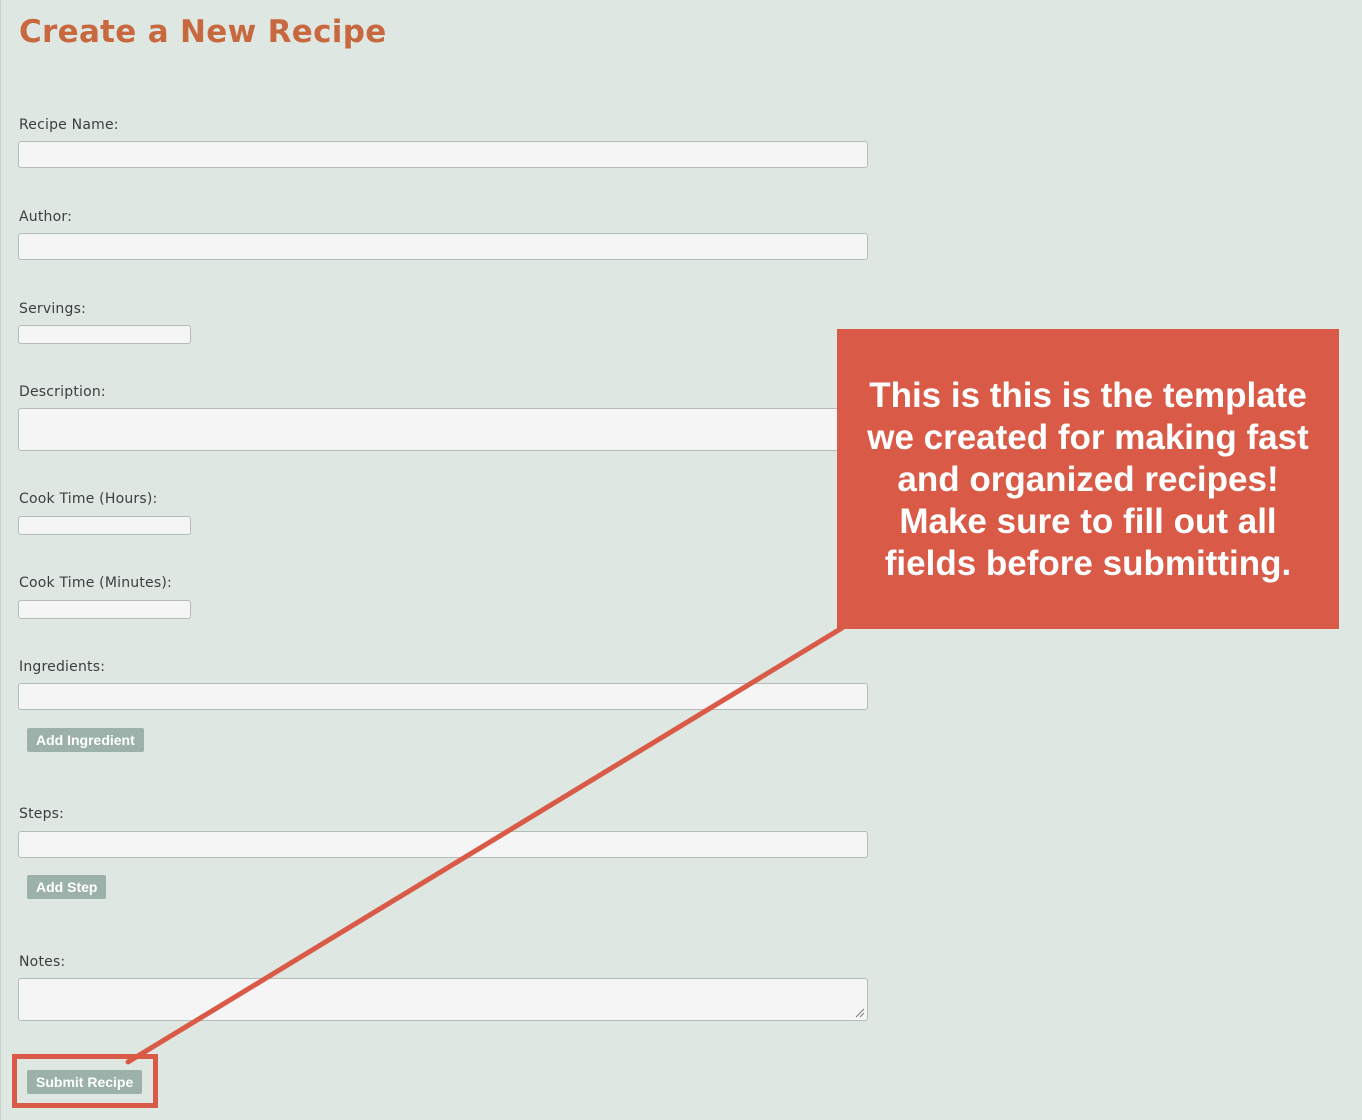 The image size is (1362, 1120). What do you see at coordinates (203, 32) in the screenshot?
I see `page-title: Create a New Recipe` at bounding box center [203, 32].